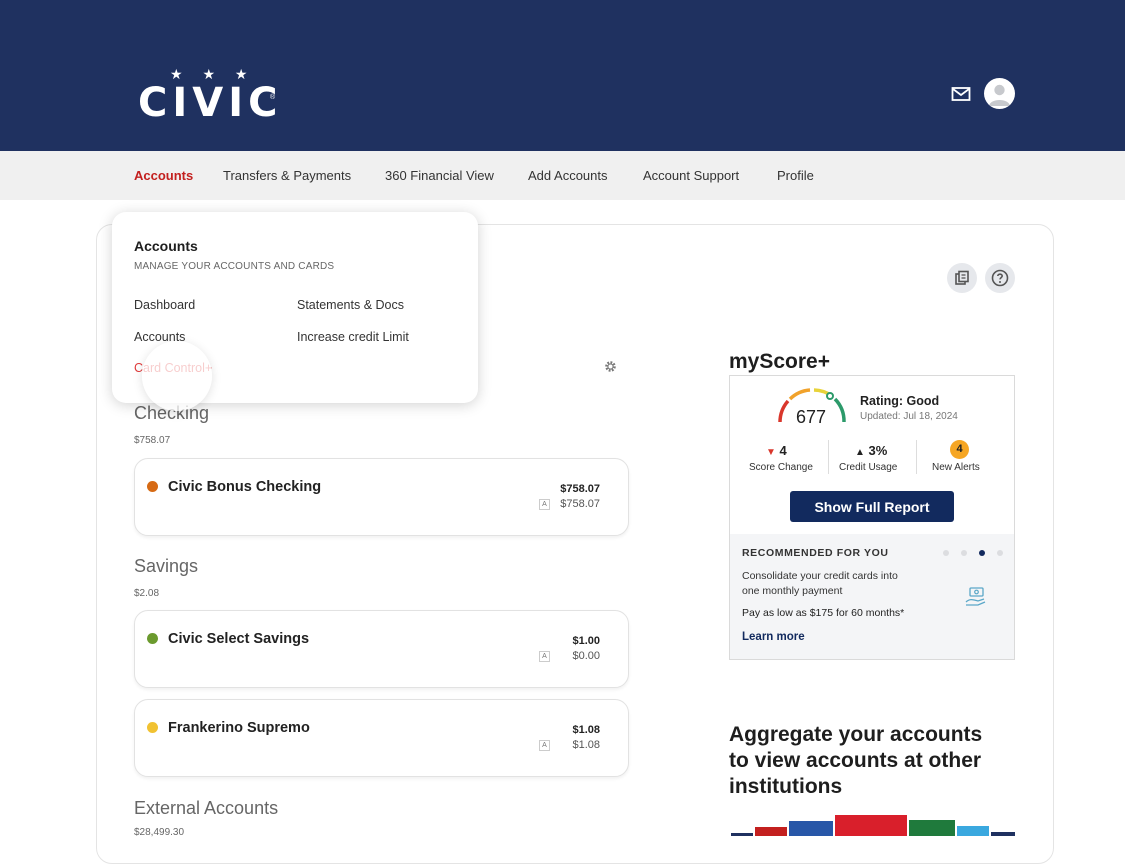  Describe the element at coordinates (795, 175) in the screenshot. I see `nav-profile: Profile` at that location.